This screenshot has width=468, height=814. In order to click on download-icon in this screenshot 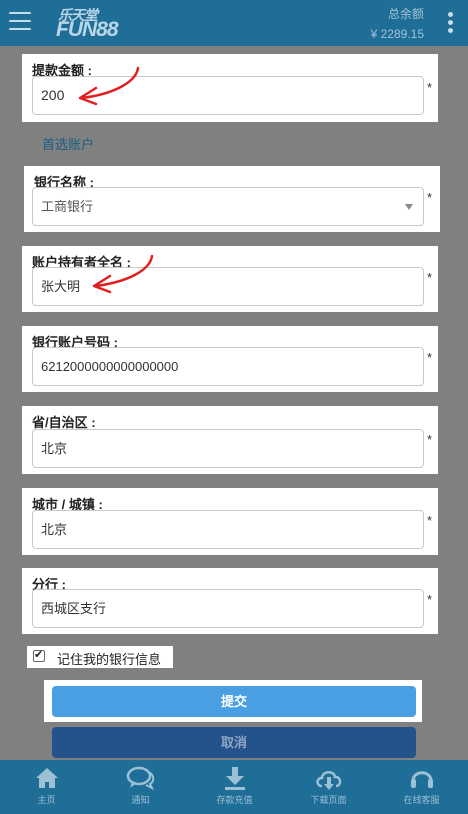, I will do `click(234, 778)`.